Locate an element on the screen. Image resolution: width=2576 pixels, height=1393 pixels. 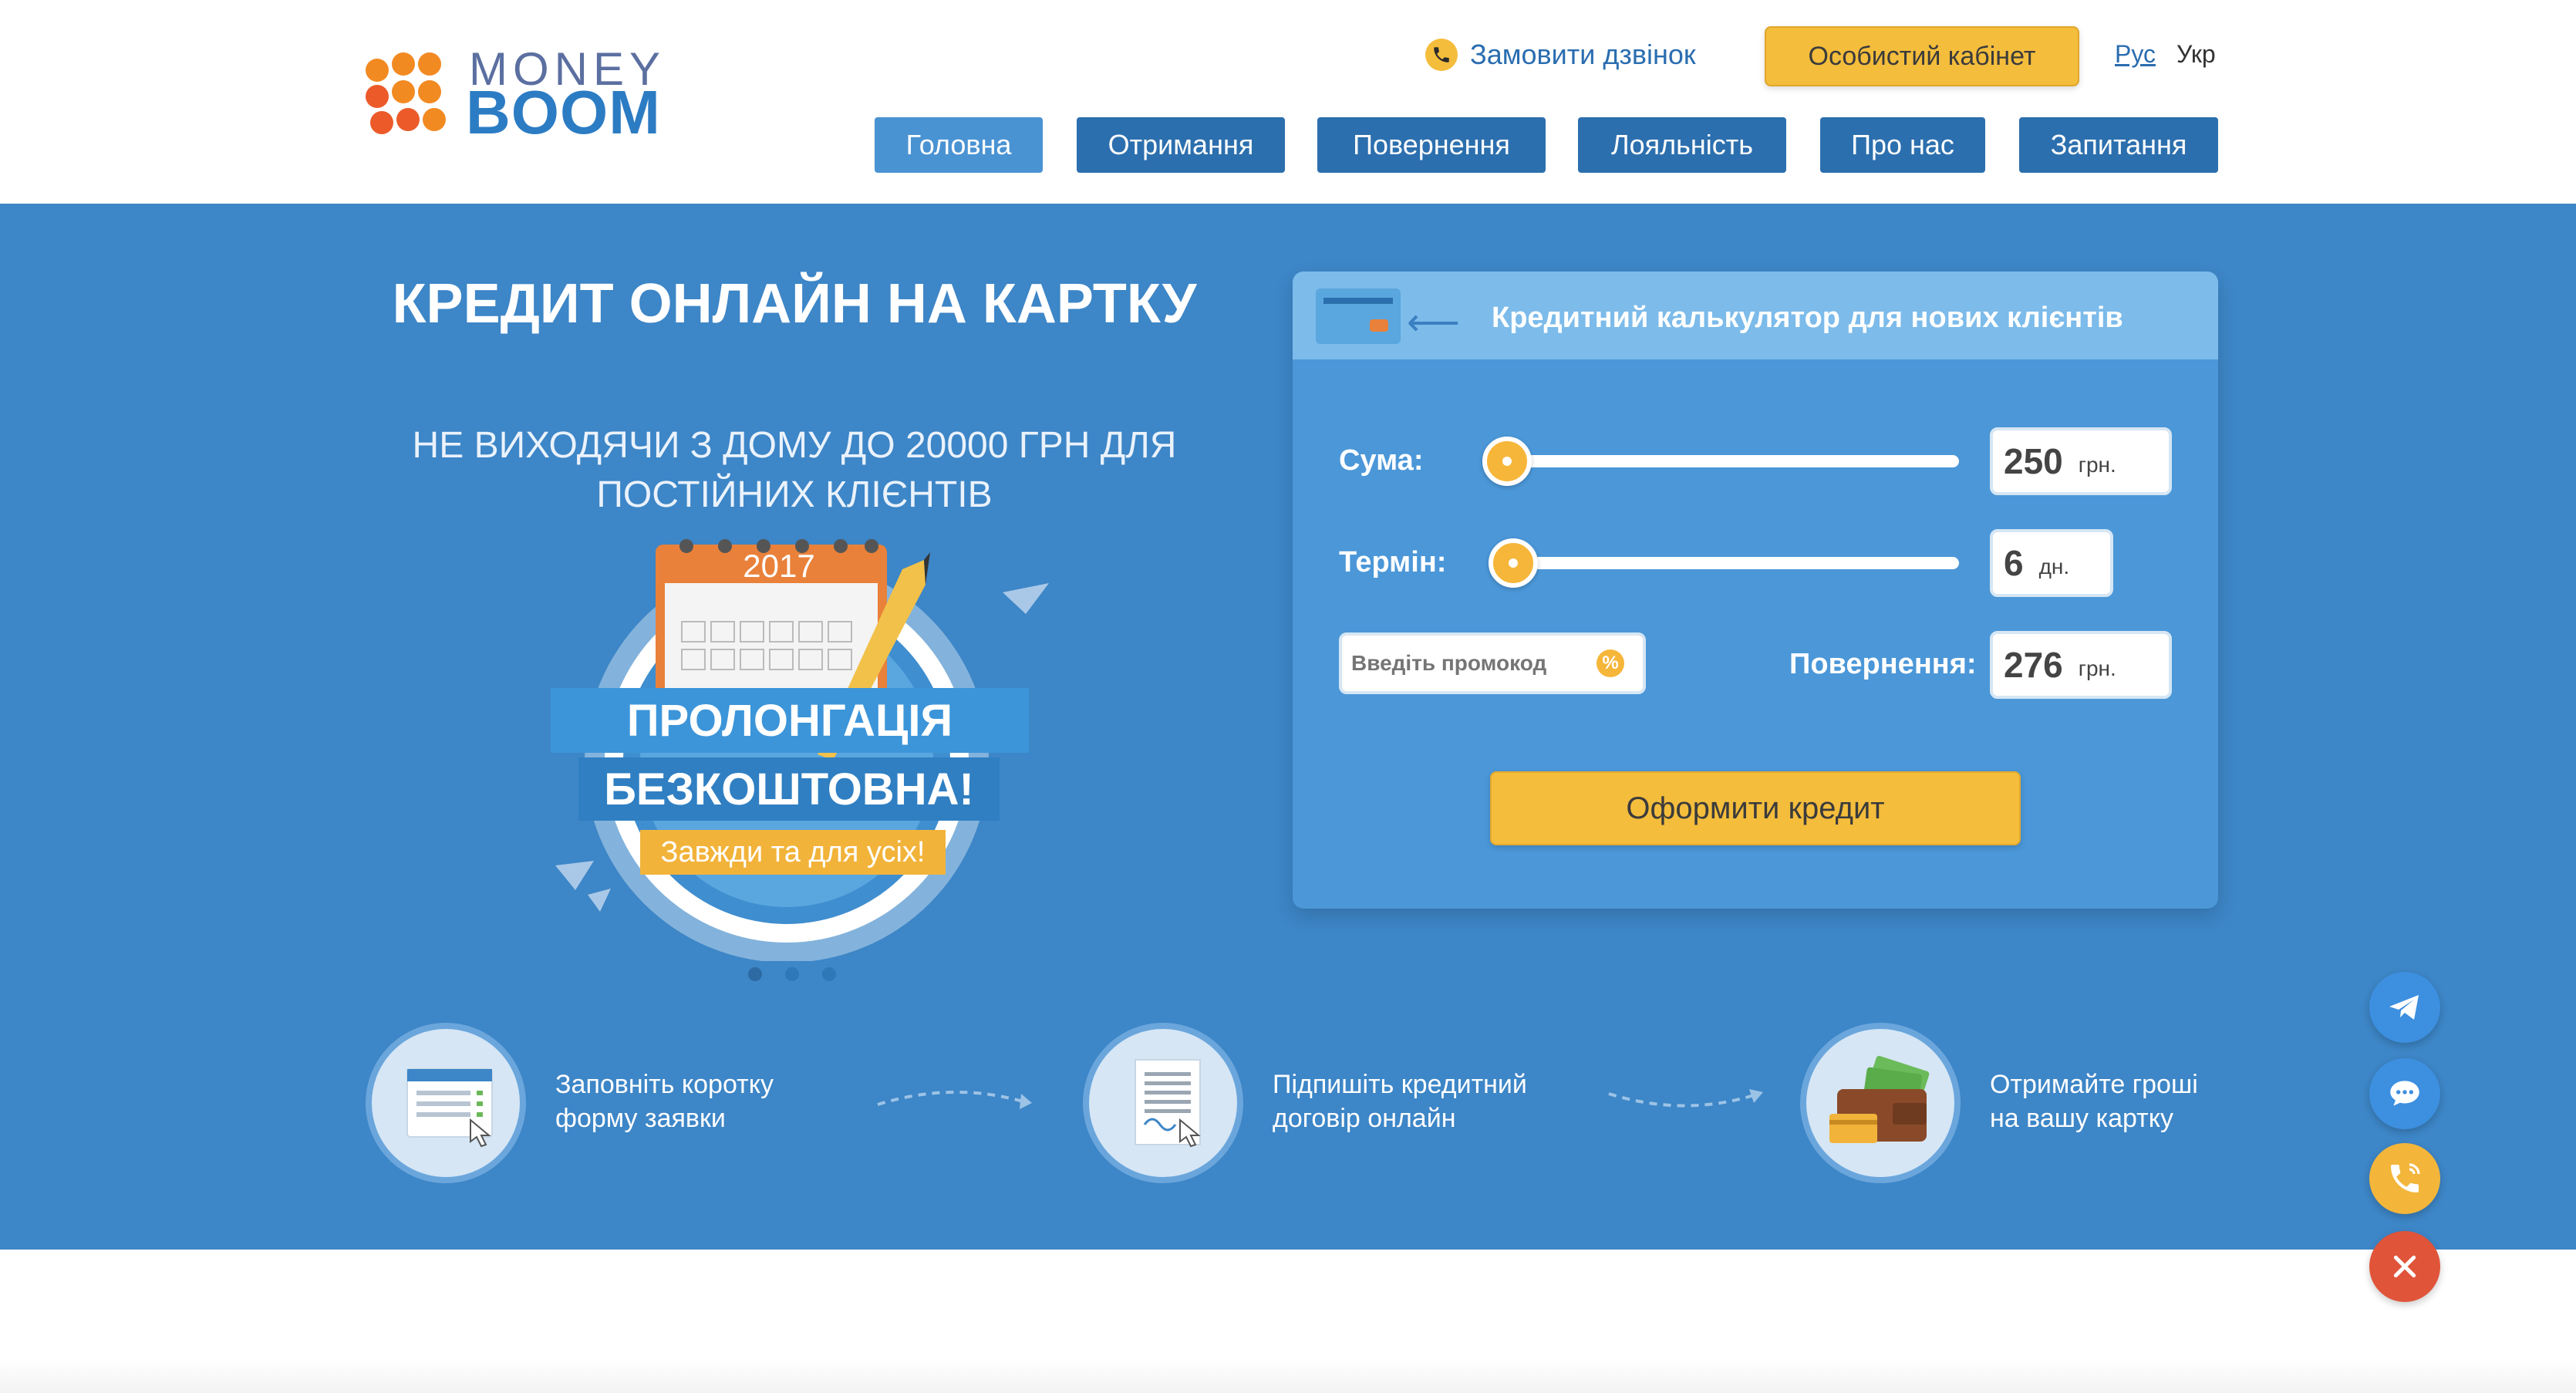
apply-credit-button: Оформити кредит is located at coordinates (1755, 808).